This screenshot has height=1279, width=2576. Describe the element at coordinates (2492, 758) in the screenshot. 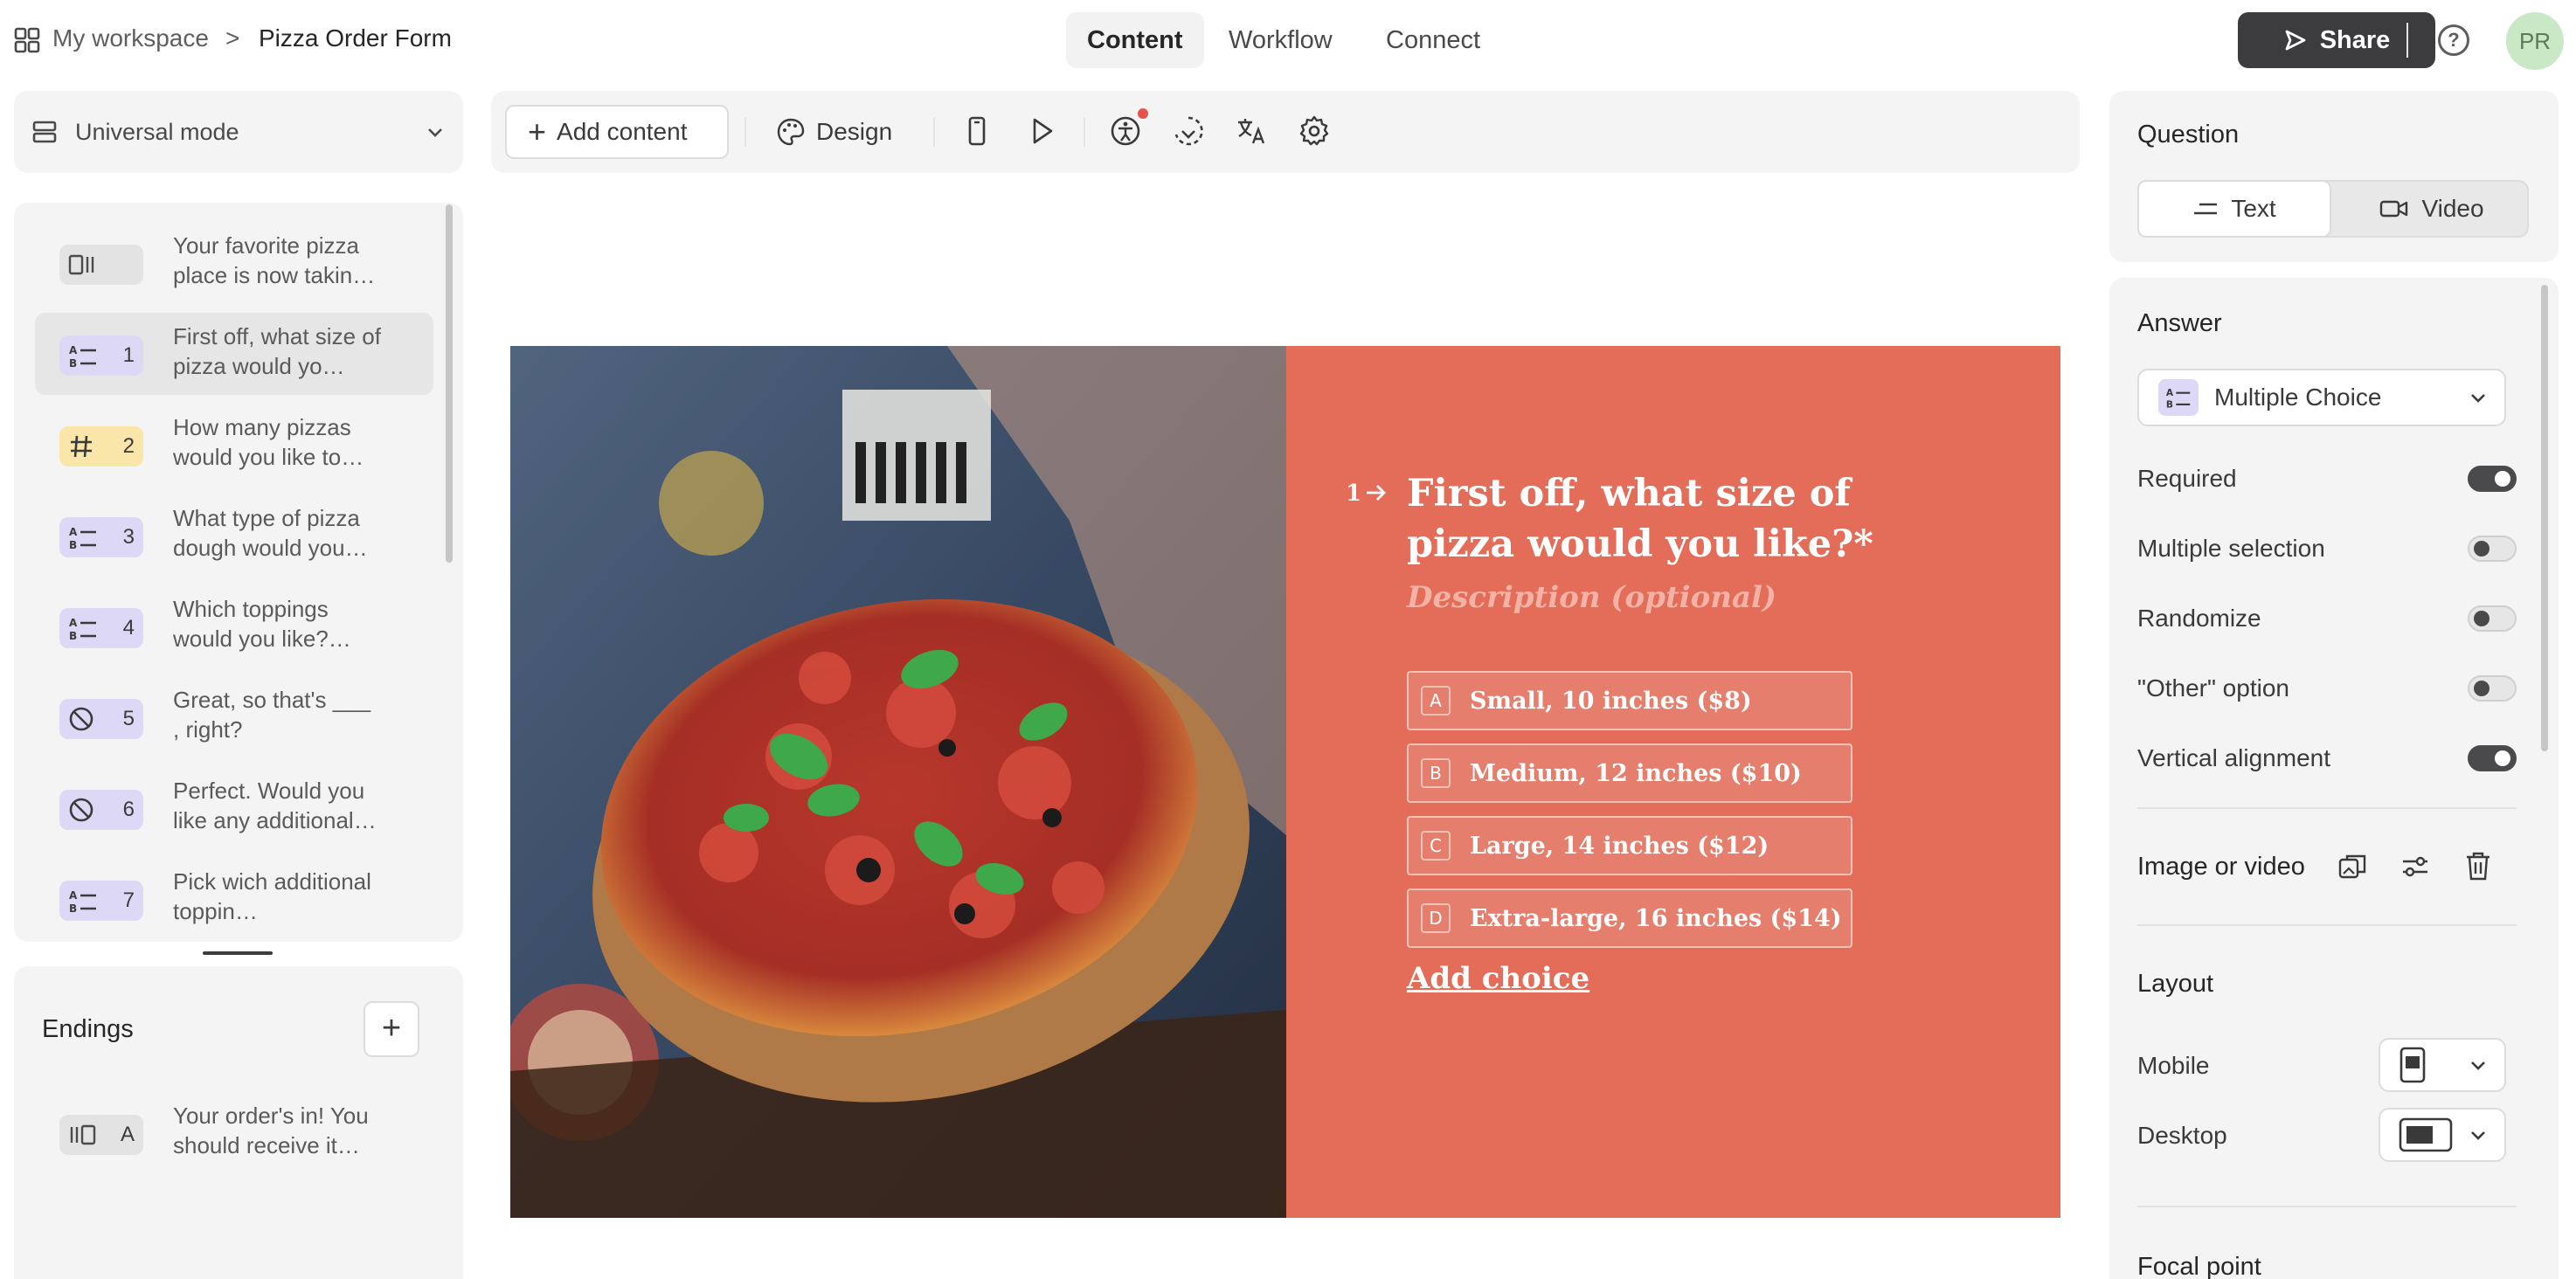

I see `vertical-alignment-toggle` at that location.